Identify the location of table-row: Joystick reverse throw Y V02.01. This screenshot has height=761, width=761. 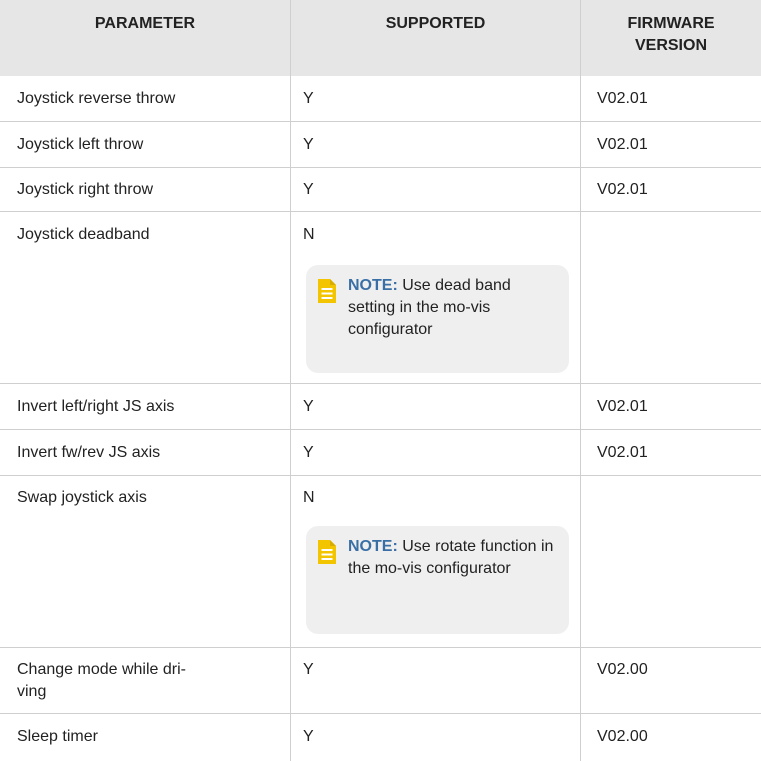
(380, 99).